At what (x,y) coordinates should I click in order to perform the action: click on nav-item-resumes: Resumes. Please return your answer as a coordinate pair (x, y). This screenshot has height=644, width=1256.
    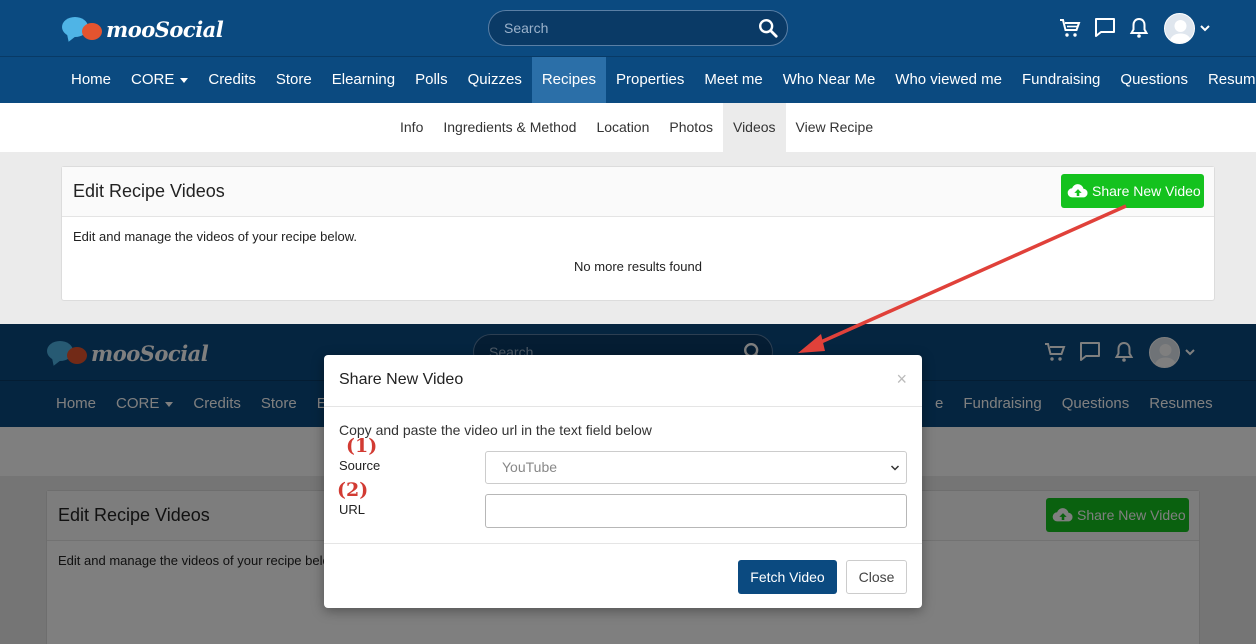
    Looking at the image, I should click on (1227, 80).